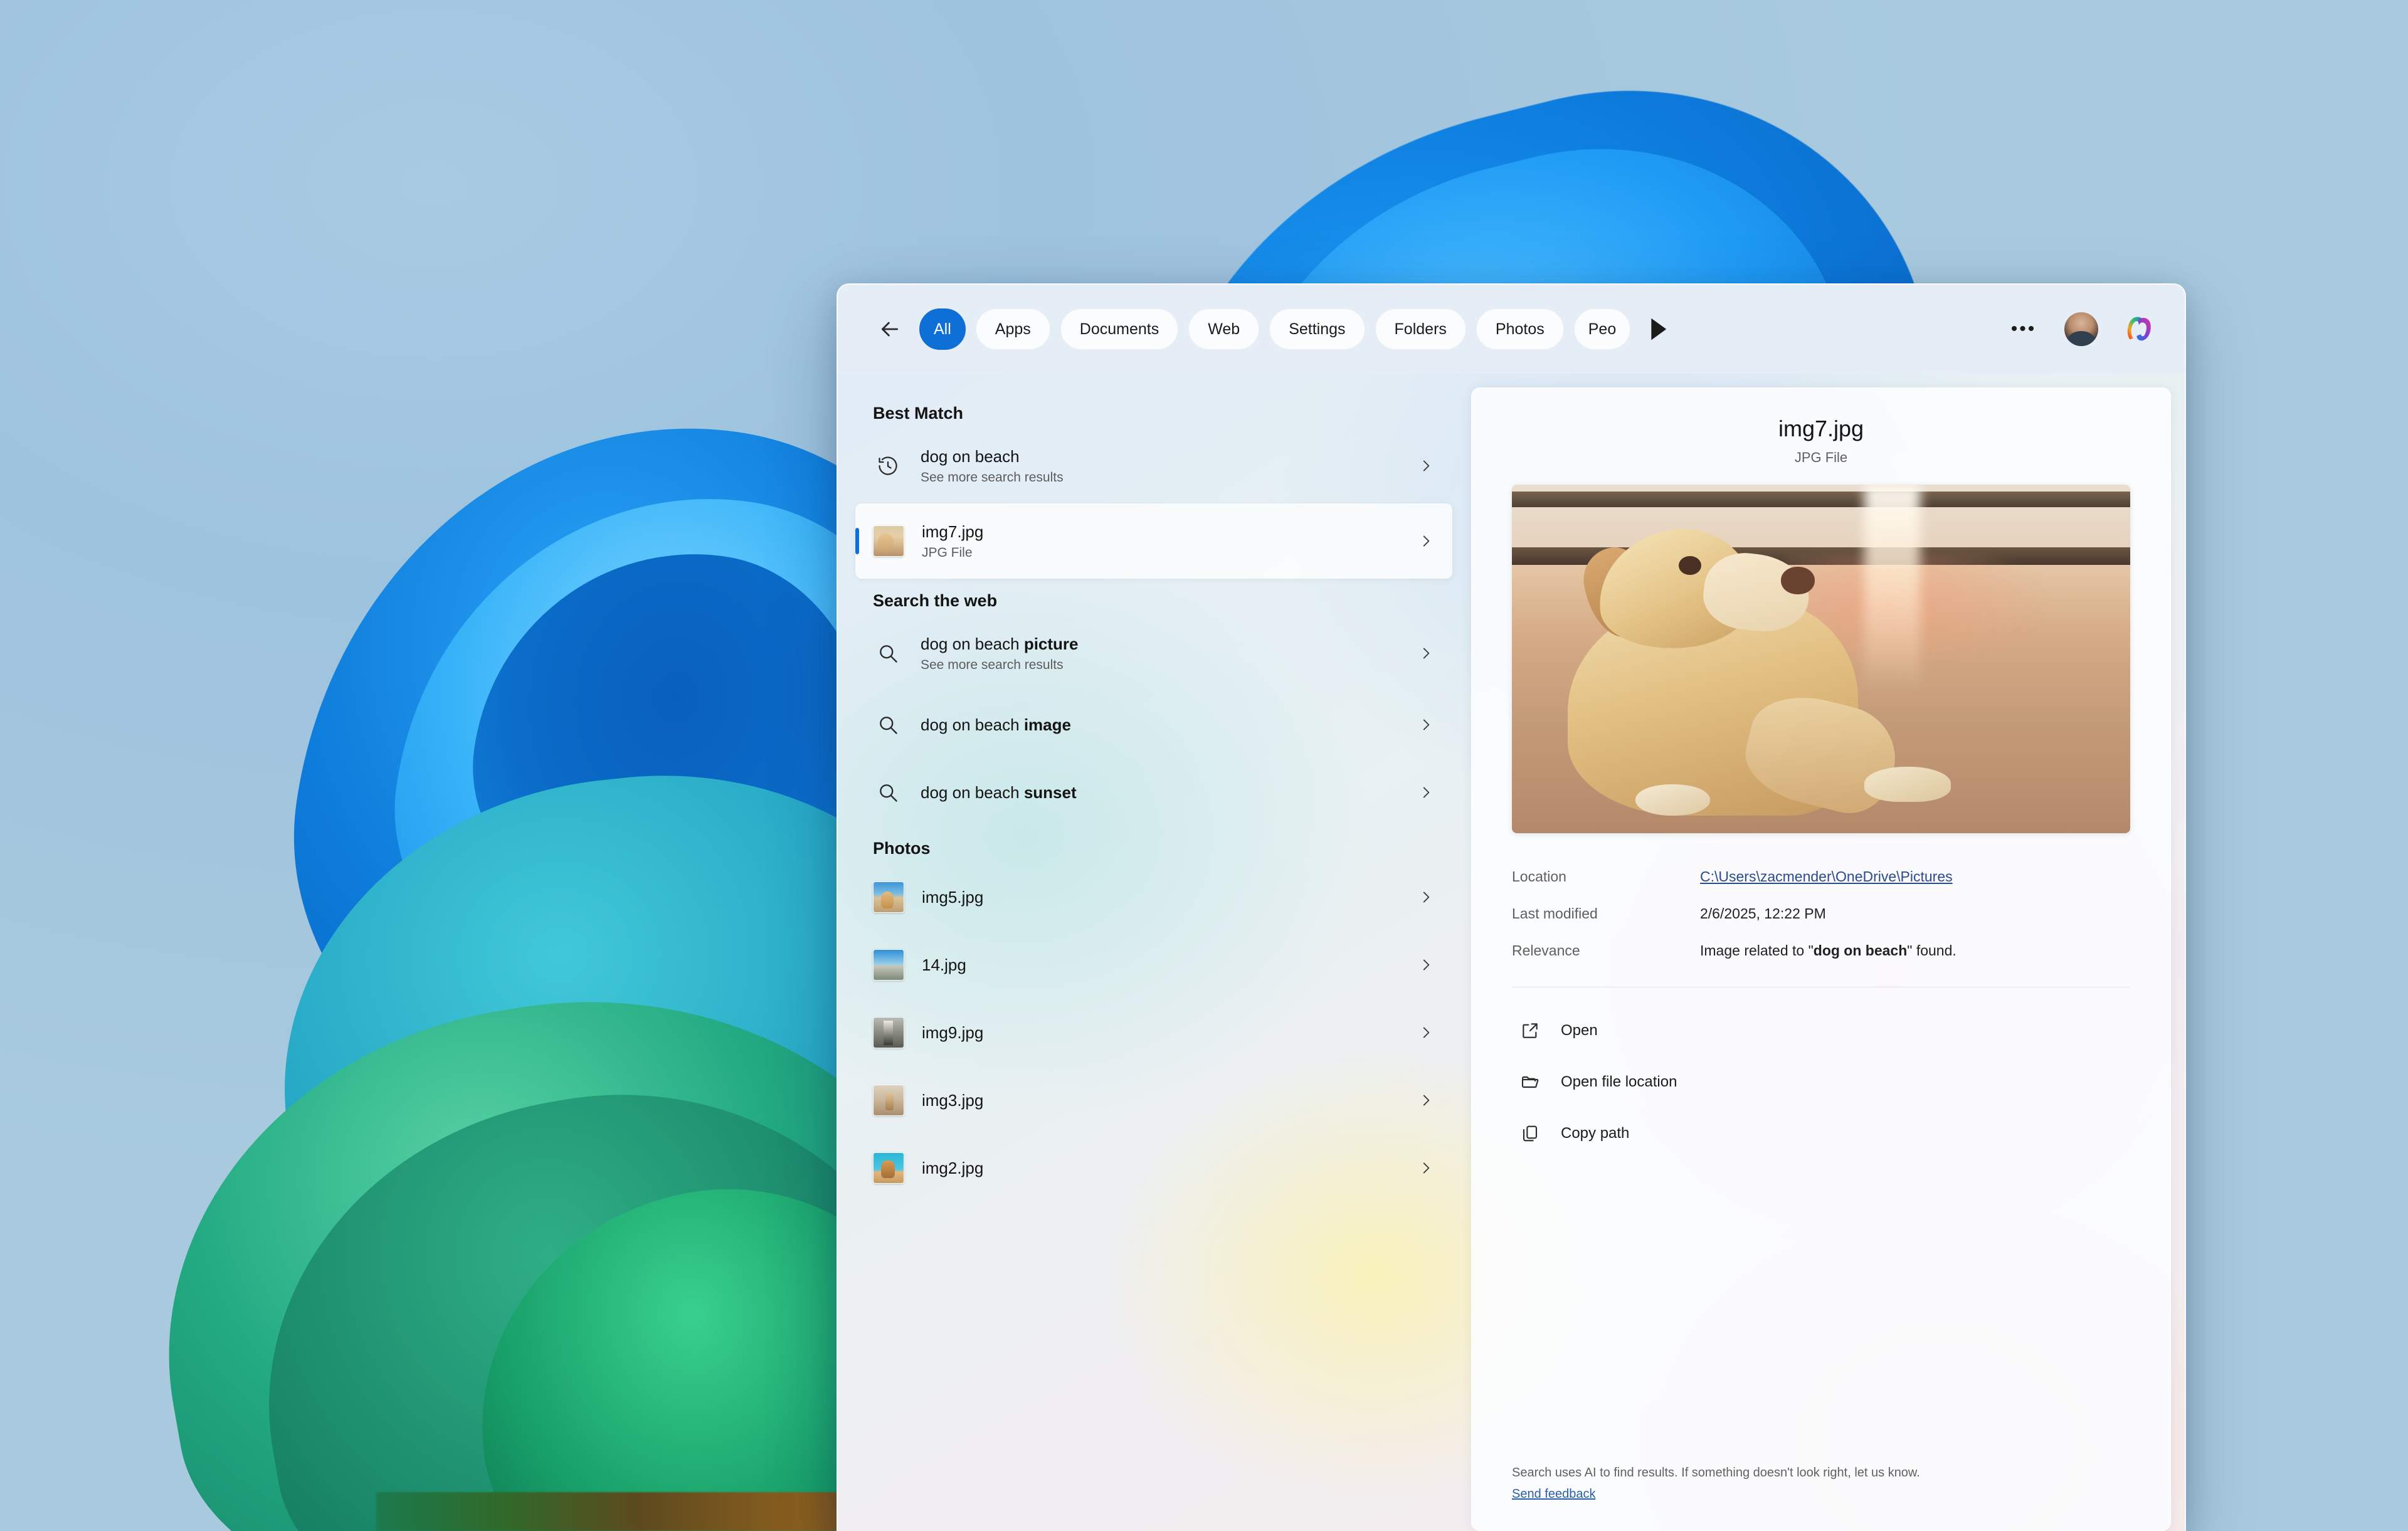 The width and height of the screenshot is (2408, 1531). I want to click on result-text: img9.jpg, so click(1167, 1033).